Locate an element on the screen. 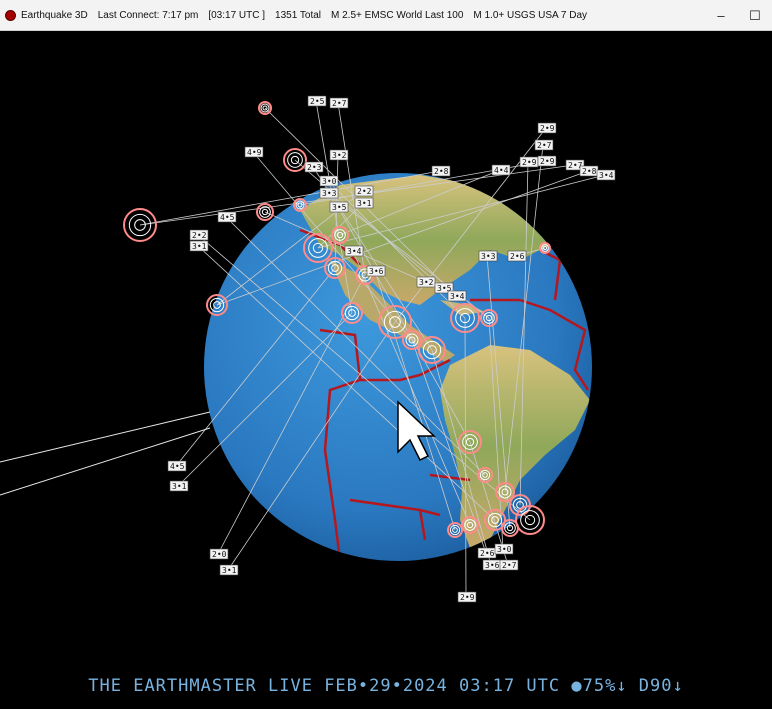 The height and width of the screenshot is (709, 772). feed-usgs: M 1.0+ USGS USA 7 Day is located at coordinates (530, 15).